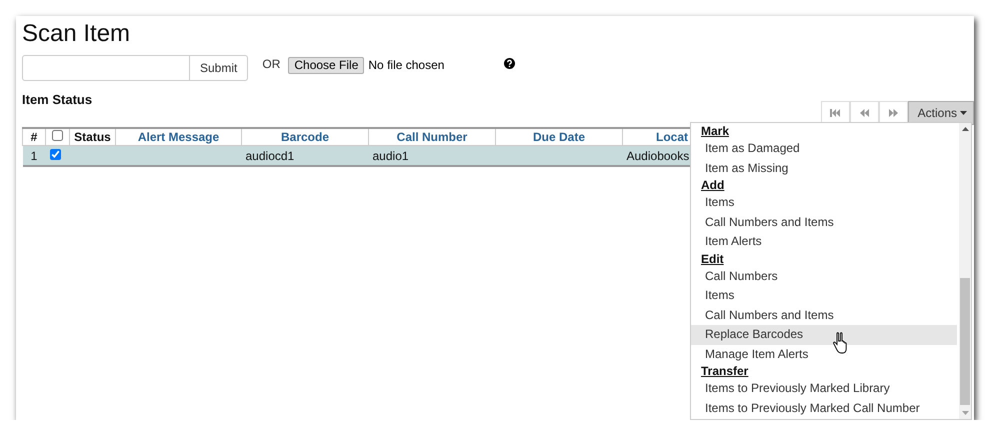 The width and height of the screenshot is (988, 437). I want to click on skip-back-icon, so click(835, 113).